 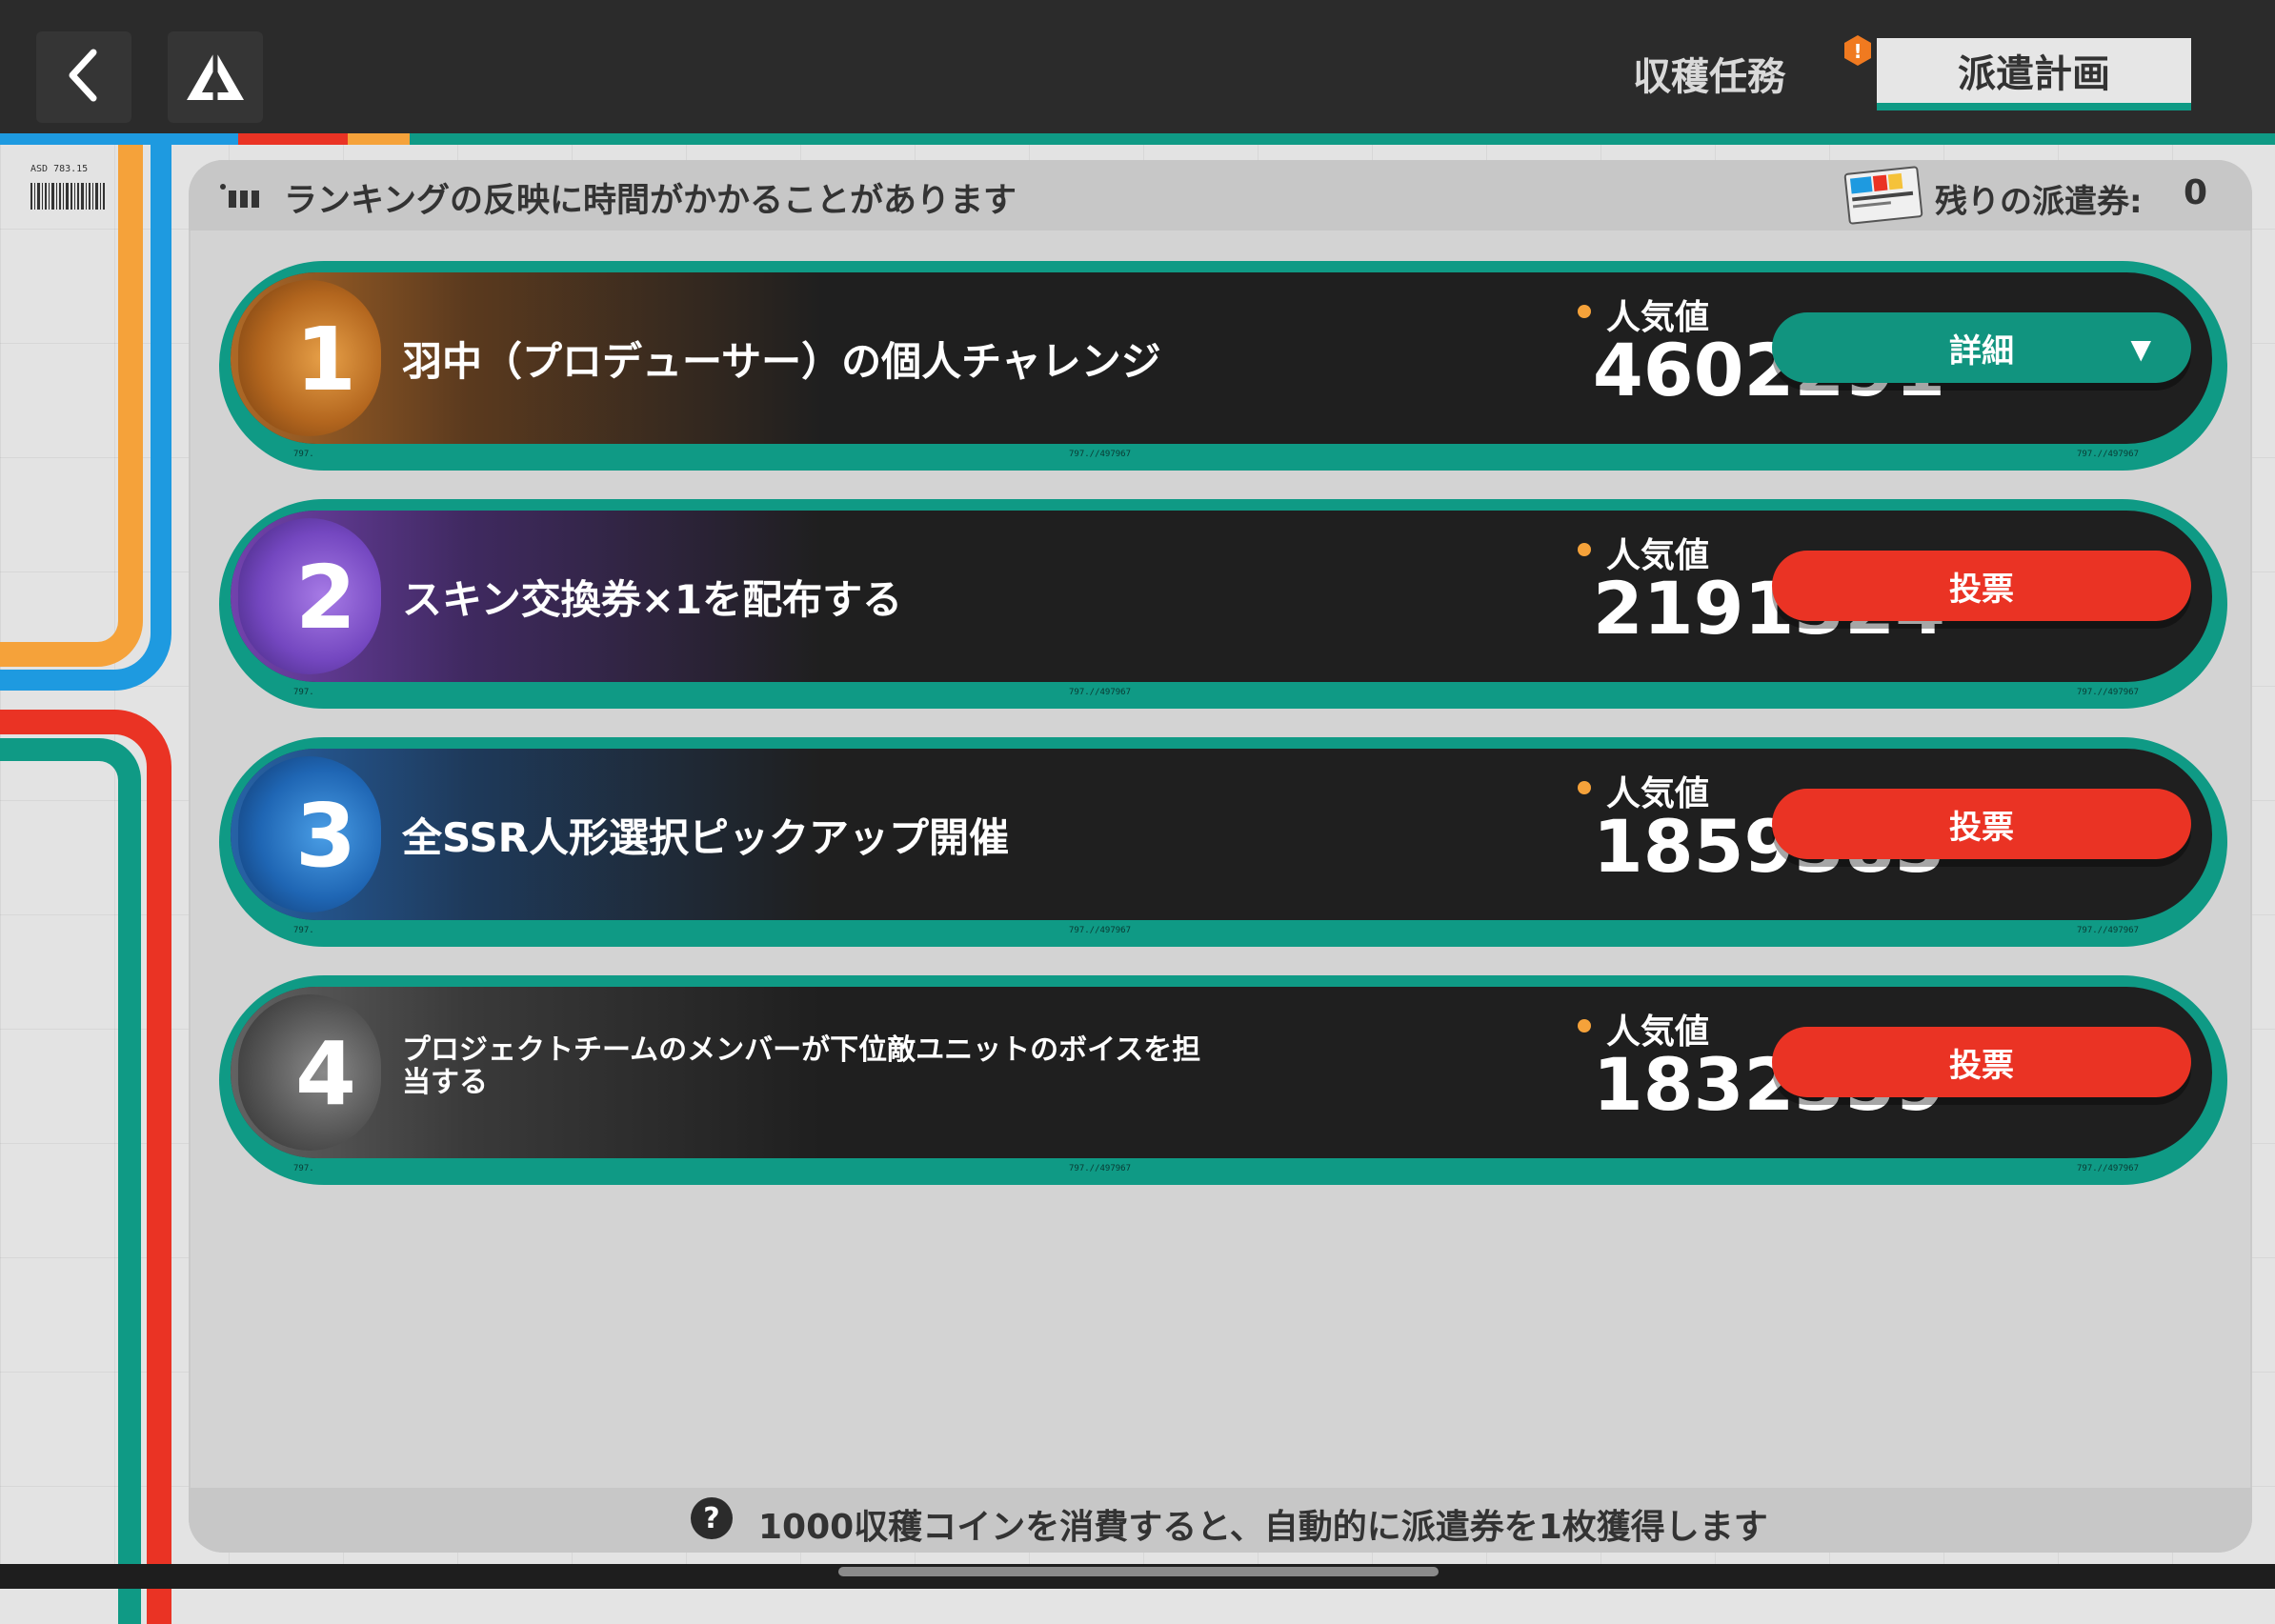 What do you see at coordinates (293, 139) in the screenshot?
I see `header-stripe-red` at bounding box center [293, 139].